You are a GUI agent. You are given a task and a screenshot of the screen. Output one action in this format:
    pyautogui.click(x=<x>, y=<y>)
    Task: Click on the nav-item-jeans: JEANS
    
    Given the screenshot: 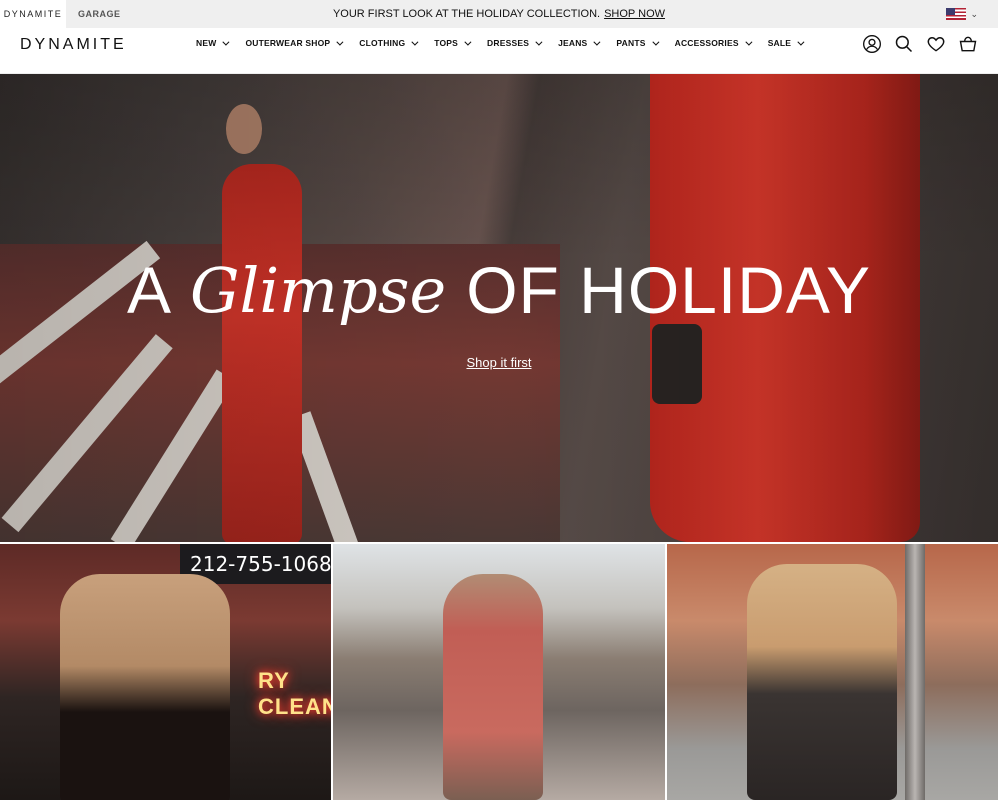 What is the action you would take?
    pyautogui.click(x=579, y=43)
    